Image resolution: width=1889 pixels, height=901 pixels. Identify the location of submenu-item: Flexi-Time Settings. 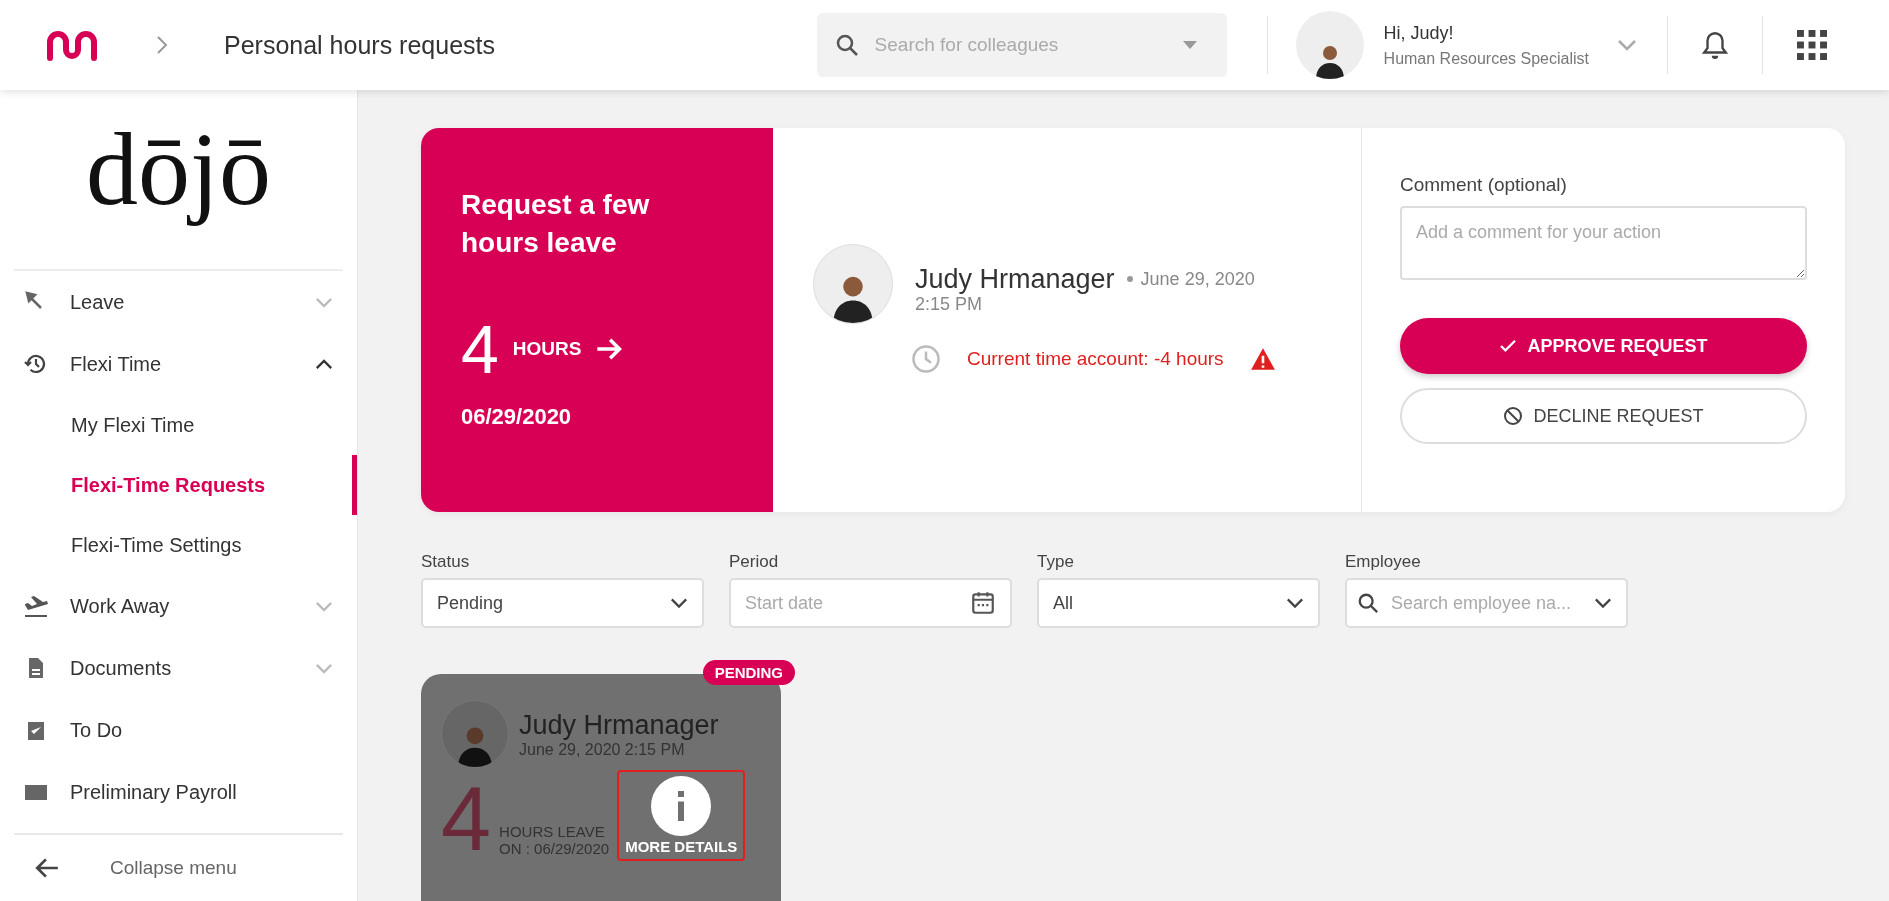
(185, 545).